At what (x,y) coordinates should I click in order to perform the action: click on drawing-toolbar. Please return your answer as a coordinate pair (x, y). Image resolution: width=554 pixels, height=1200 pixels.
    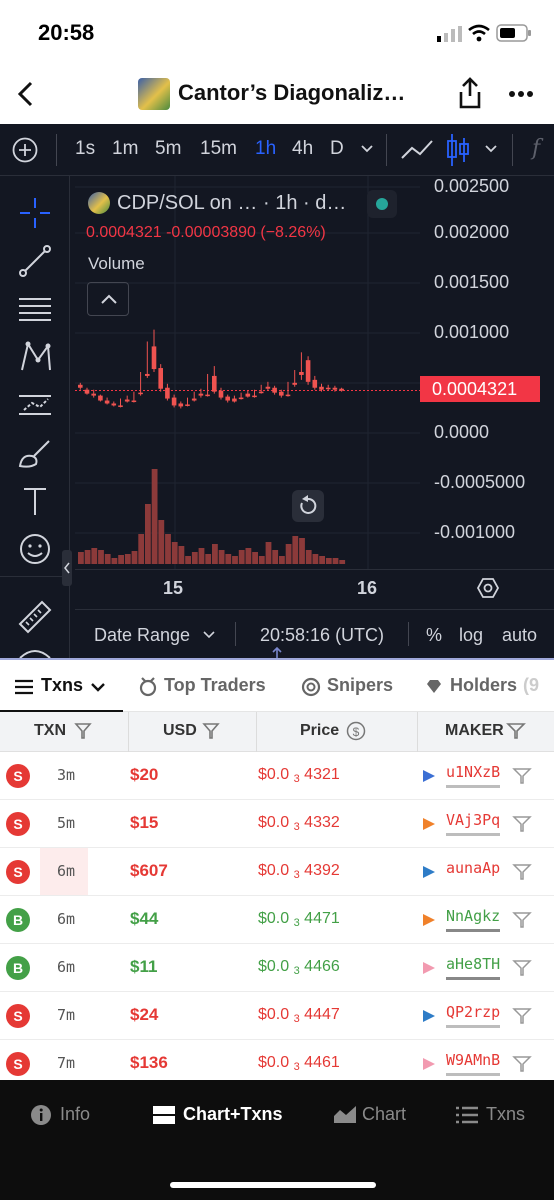
    Looking at the image, I should click on (36, 417).